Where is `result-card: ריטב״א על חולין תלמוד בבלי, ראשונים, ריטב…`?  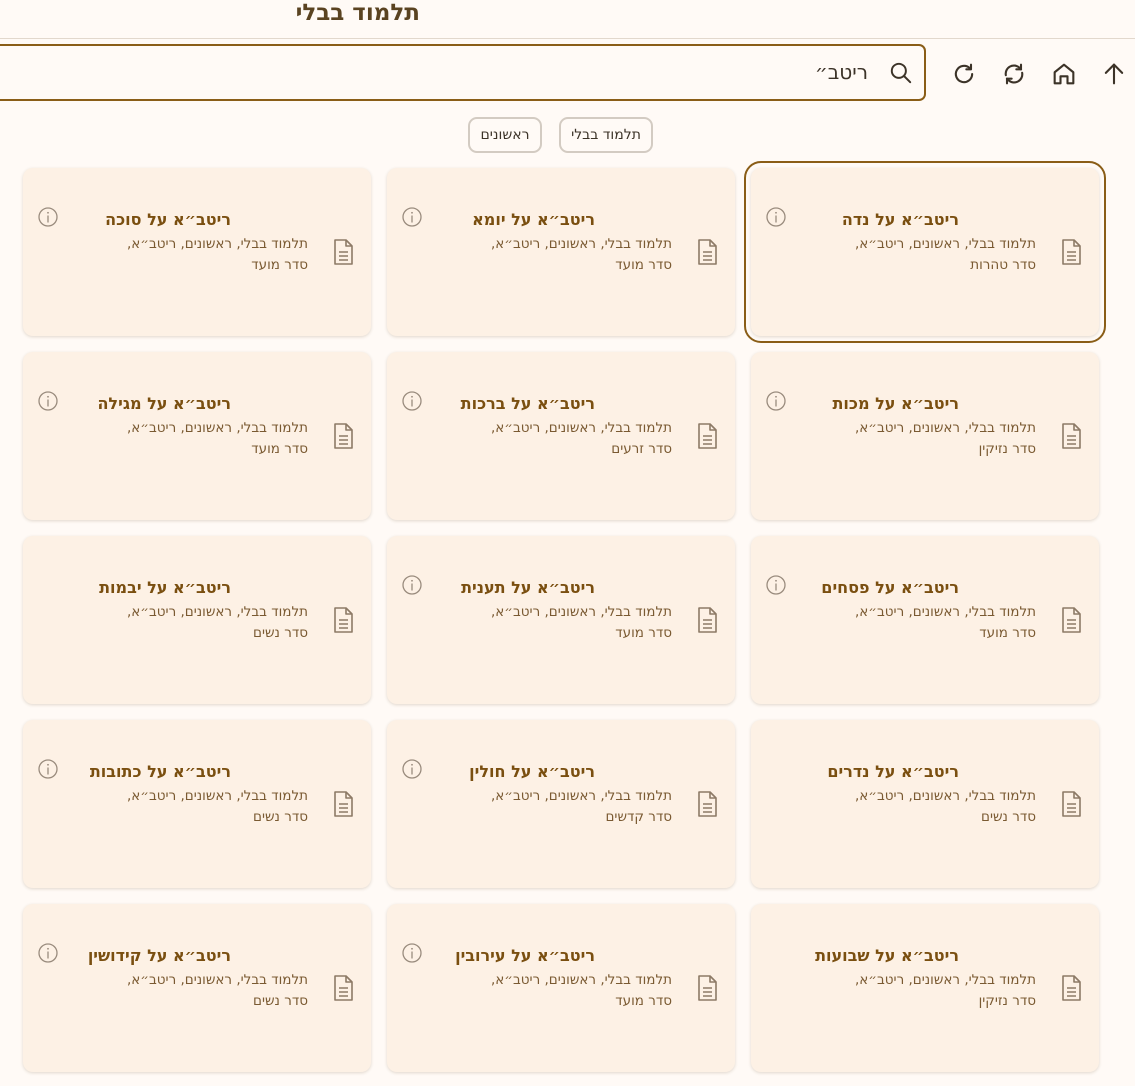
result-card: ריטב״א על חולין תלמוד בבלי, ראשונים, ריטב… is located at coordinates (561, 804).